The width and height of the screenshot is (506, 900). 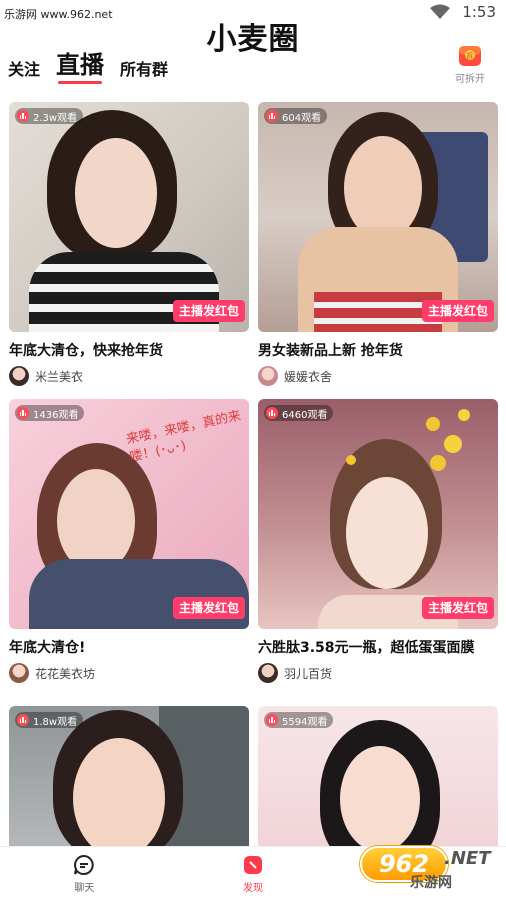 I want to click on author-name: 媛媛衣舍, so click(x=308, y=376).